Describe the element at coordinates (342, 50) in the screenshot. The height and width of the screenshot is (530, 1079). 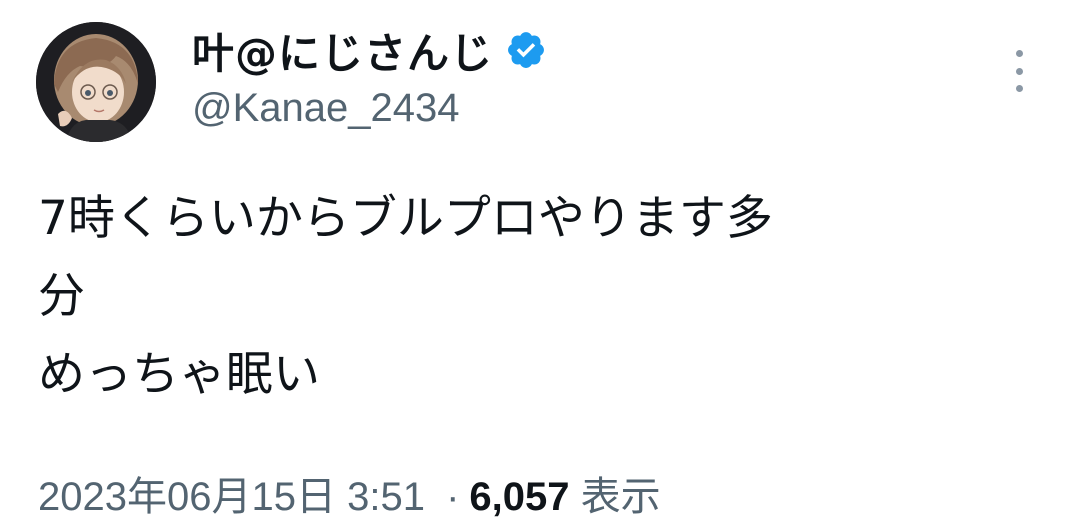
I see `author-display-name: 叶@にじさんじ` at that location.